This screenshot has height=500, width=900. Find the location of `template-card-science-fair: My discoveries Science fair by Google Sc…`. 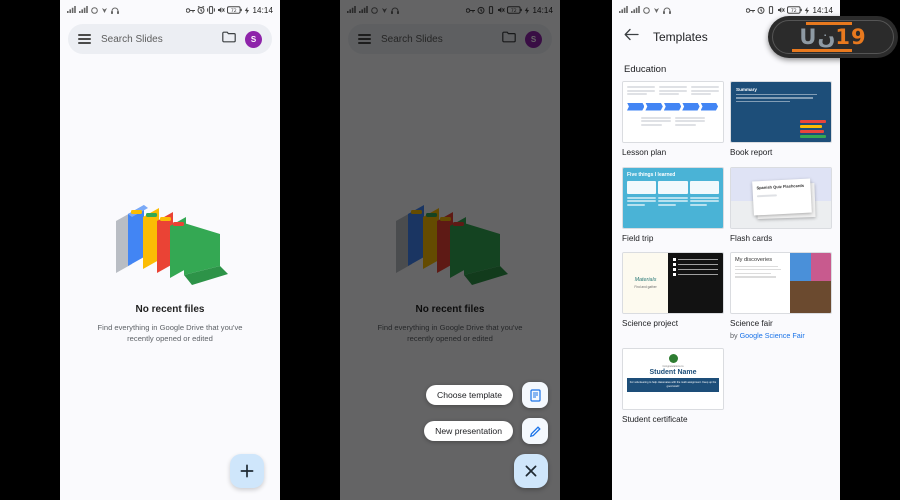

template-card-science-fair: My discoveries Science fair by Google Sc… is located at coordinates (781, 296).